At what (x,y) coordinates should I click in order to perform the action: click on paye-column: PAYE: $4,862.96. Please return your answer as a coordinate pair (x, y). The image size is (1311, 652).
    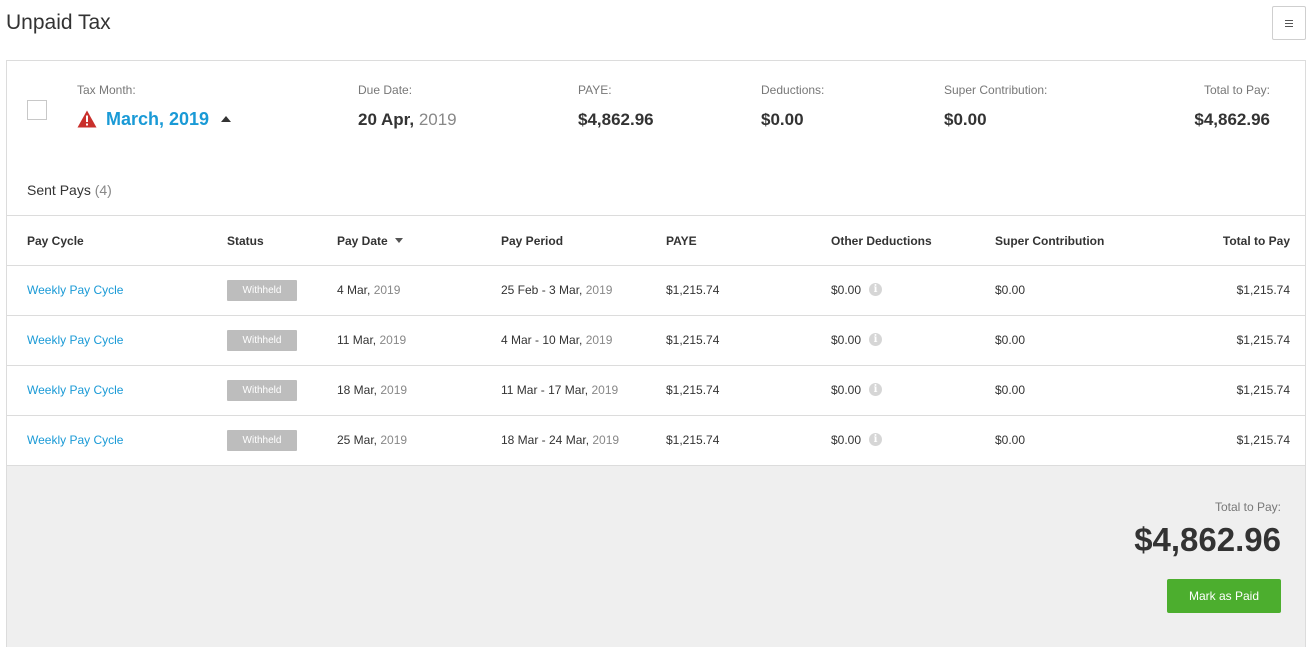
    Looking at the image, I should click on (616, 107).